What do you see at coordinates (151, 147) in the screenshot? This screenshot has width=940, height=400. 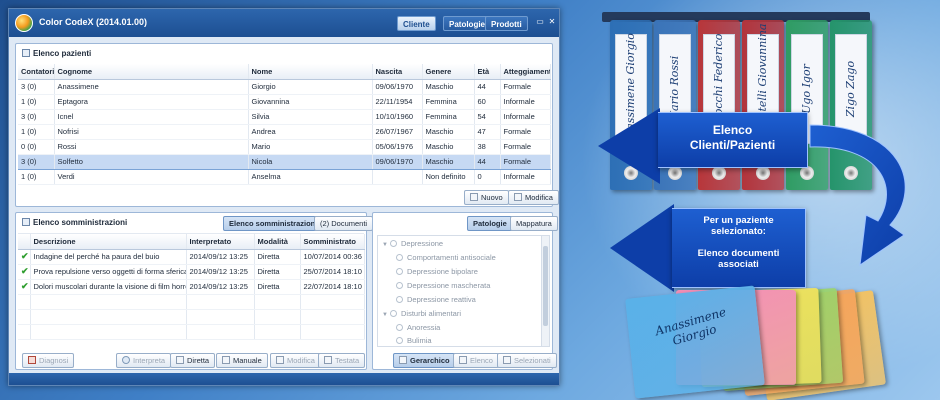 I see `cell-cognome: Rossi` at bounding box center [151, 147].